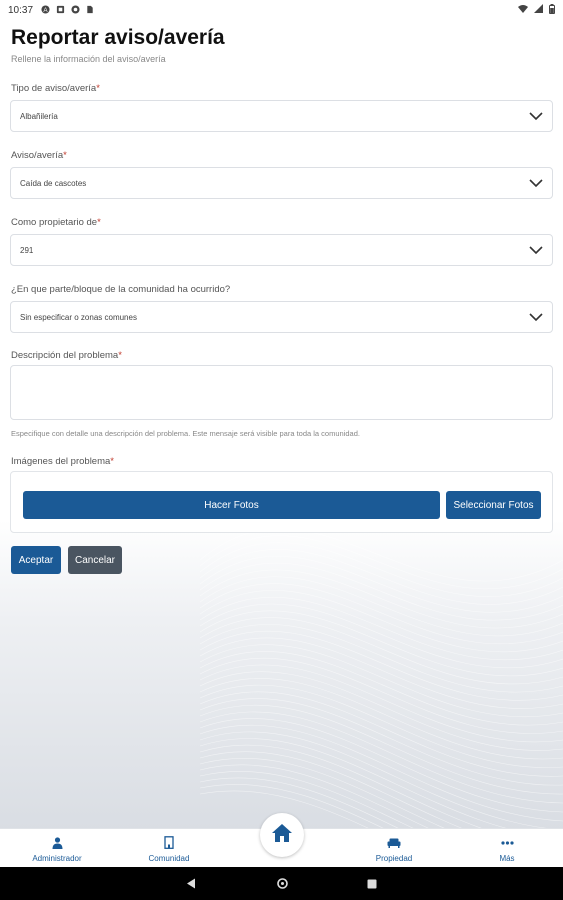 Image resolution: width=563 pixels, height=900 pixels. I want to click on propietario-label-text: Como propietario de, so click(54, 222).